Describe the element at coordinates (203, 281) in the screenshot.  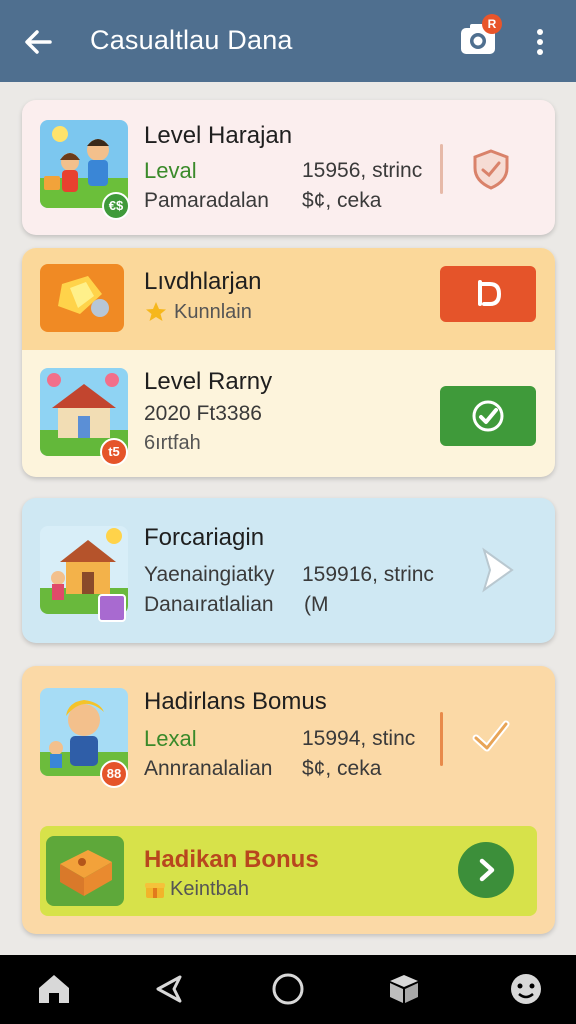
I see `card-title: Lıvdhlarjan` at that location.